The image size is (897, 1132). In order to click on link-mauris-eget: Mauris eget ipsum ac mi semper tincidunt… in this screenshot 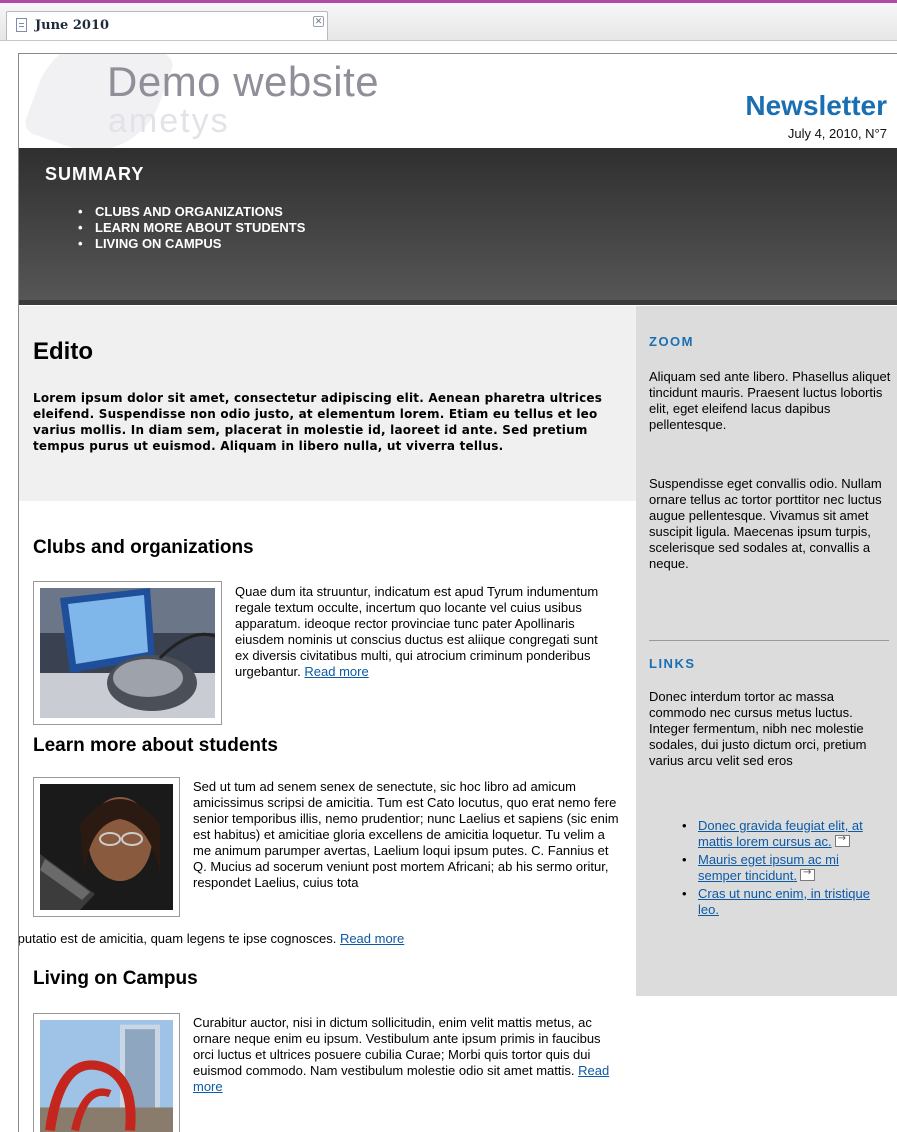, I will do `click(768, 867)`.